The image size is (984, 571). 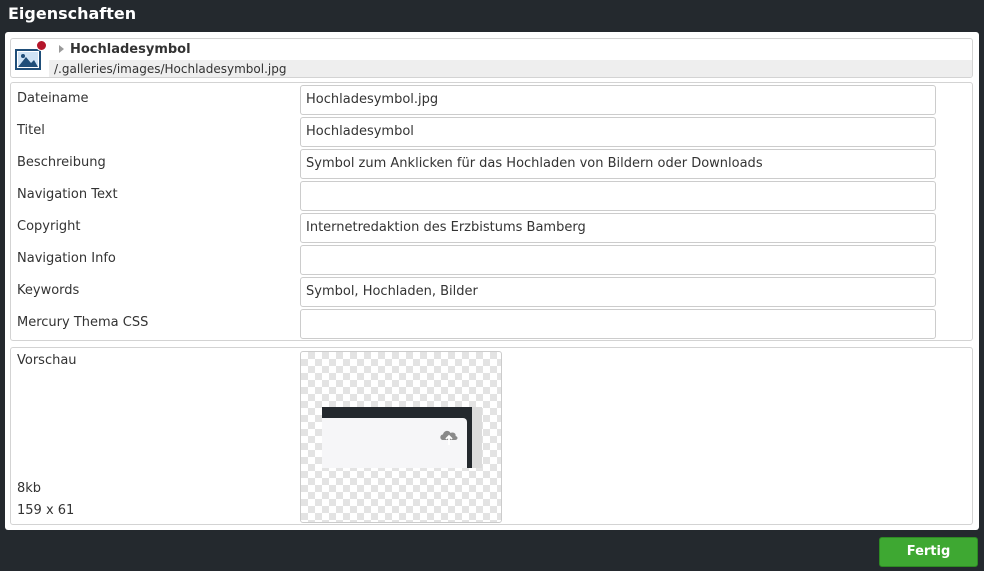 What do you see at coordinates (61, 49) in the screenshot?
I see `expand-caret-icon` at bounding box center [61, 49].